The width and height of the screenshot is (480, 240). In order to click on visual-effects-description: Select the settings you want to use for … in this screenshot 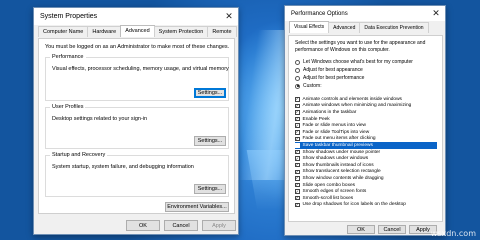, I will do `click(360, 46)`.